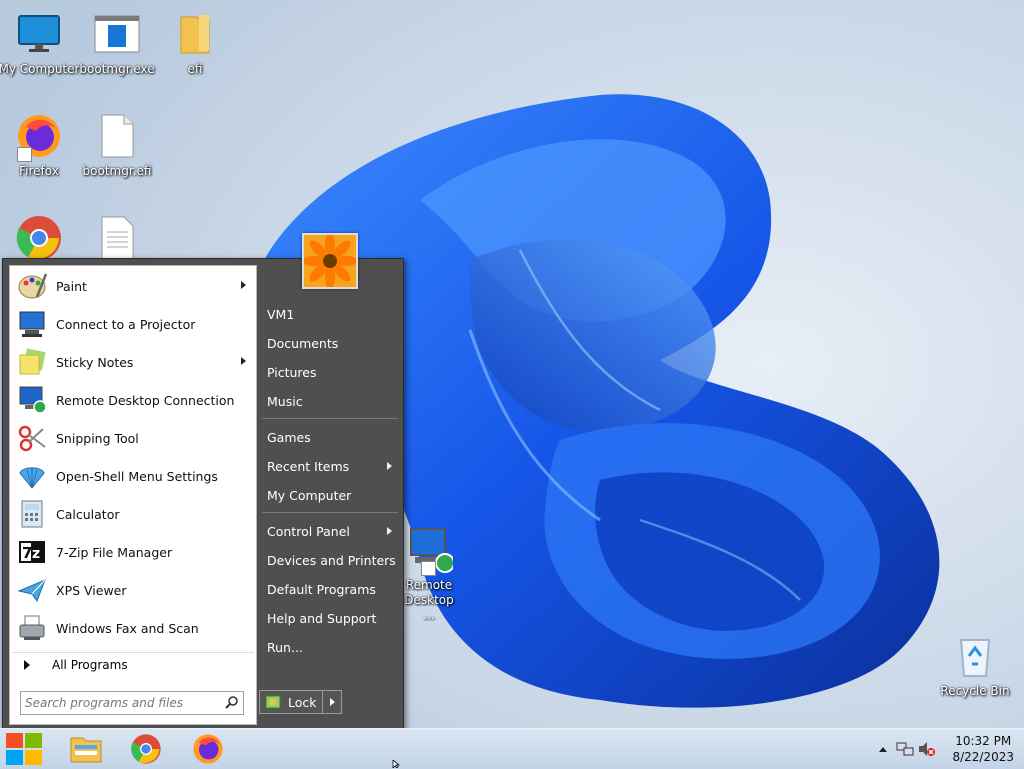  I want to click on right-item-my-computer: My Computer, so click(330, 495).